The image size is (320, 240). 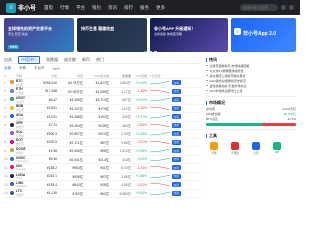 What do you see at coordinates (291, 7) in the screenshot?
I see `language-icon` at bounding box center [291, 7].